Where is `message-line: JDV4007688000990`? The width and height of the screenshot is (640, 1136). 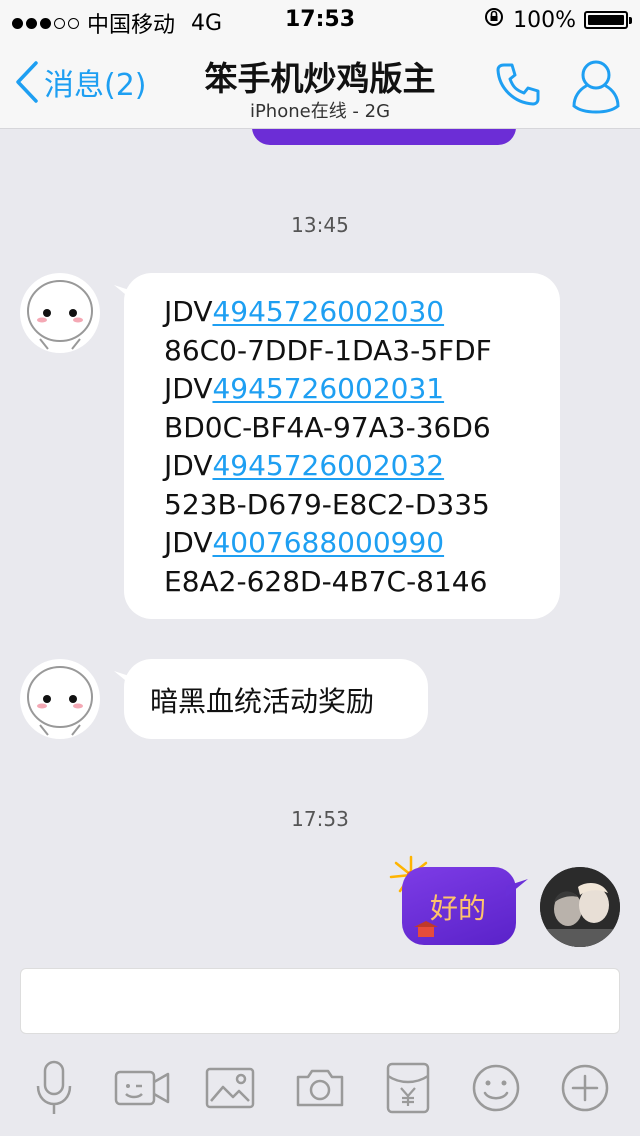
message-line: JDV4007688000990 is located at coordinates (328, 543).